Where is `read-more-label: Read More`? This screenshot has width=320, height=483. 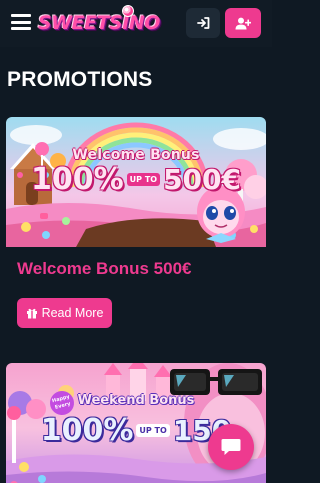 read-more-label: Read More is located at coordinates (72, 313).